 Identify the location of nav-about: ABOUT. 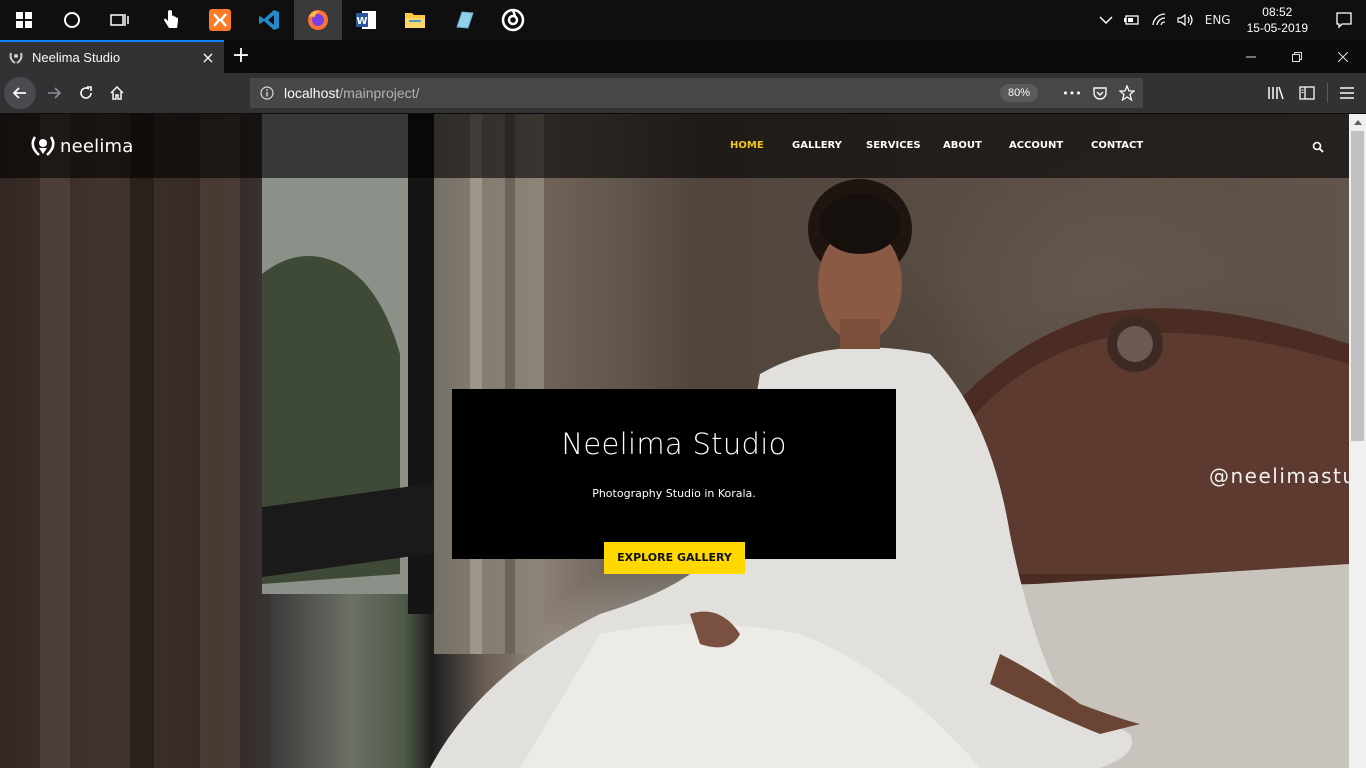
(962, 145).